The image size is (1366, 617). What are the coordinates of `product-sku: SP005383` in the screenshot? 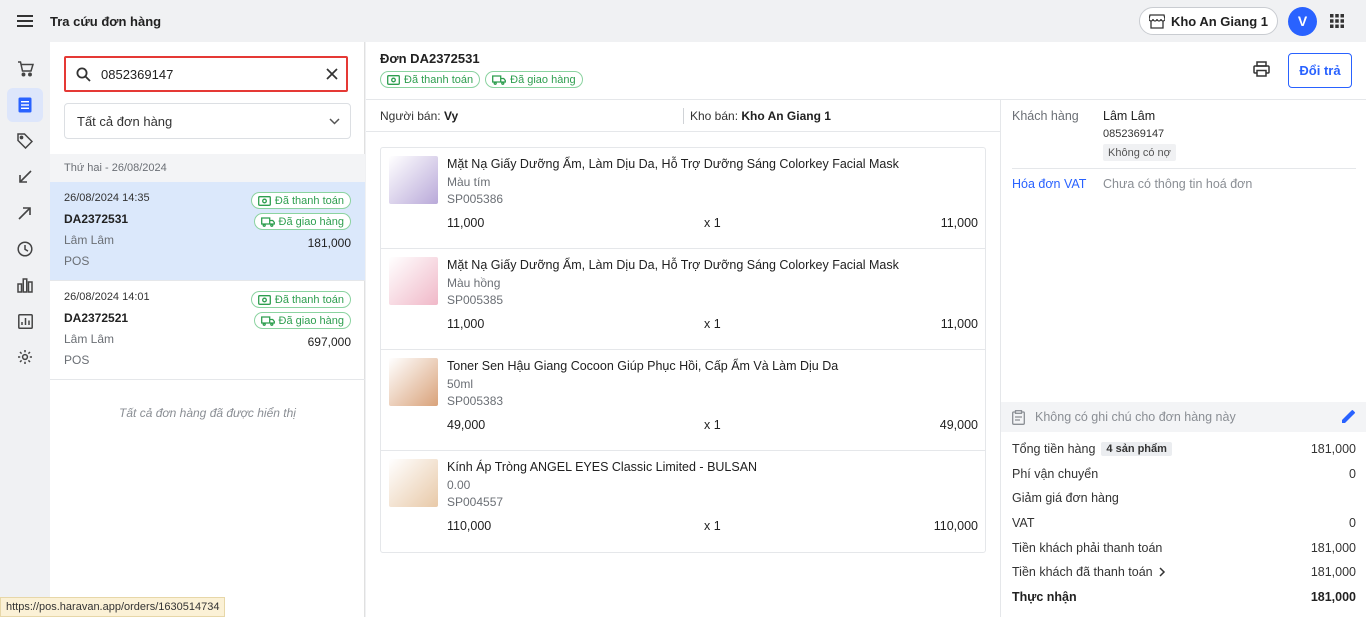 It's located at (475, 401).